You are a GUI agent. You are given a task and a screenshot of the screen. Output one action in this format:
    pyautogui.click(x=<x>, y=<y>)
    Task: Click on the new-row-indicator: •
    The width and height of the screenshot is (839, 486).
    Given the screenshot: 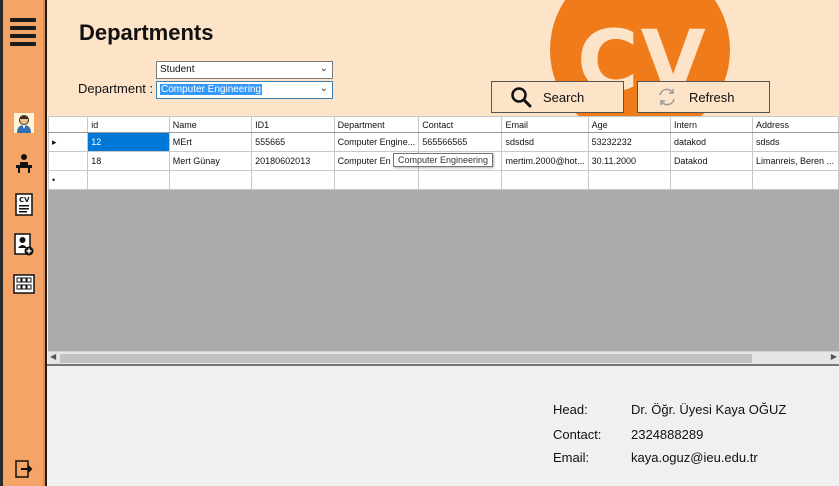 What is the action you would take?
    pyautogui.click(x=68, y=180)
    